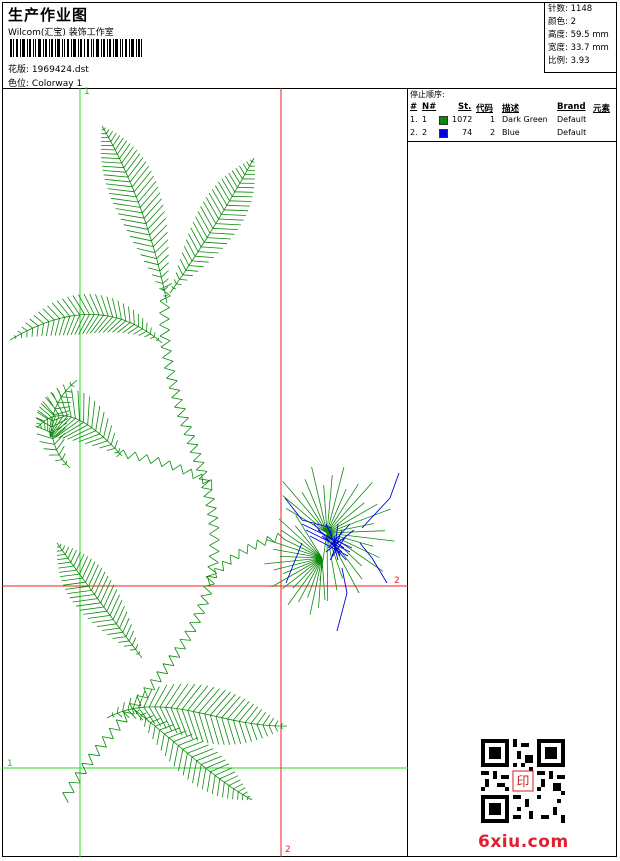 The width and height of the screenshot is (620, 861). What do you see at coordinates (61, 33) in the screenshot?
I see `studio-name: Wilcom(汇宝) 装饰工作室` at bounding box center [61, 33].